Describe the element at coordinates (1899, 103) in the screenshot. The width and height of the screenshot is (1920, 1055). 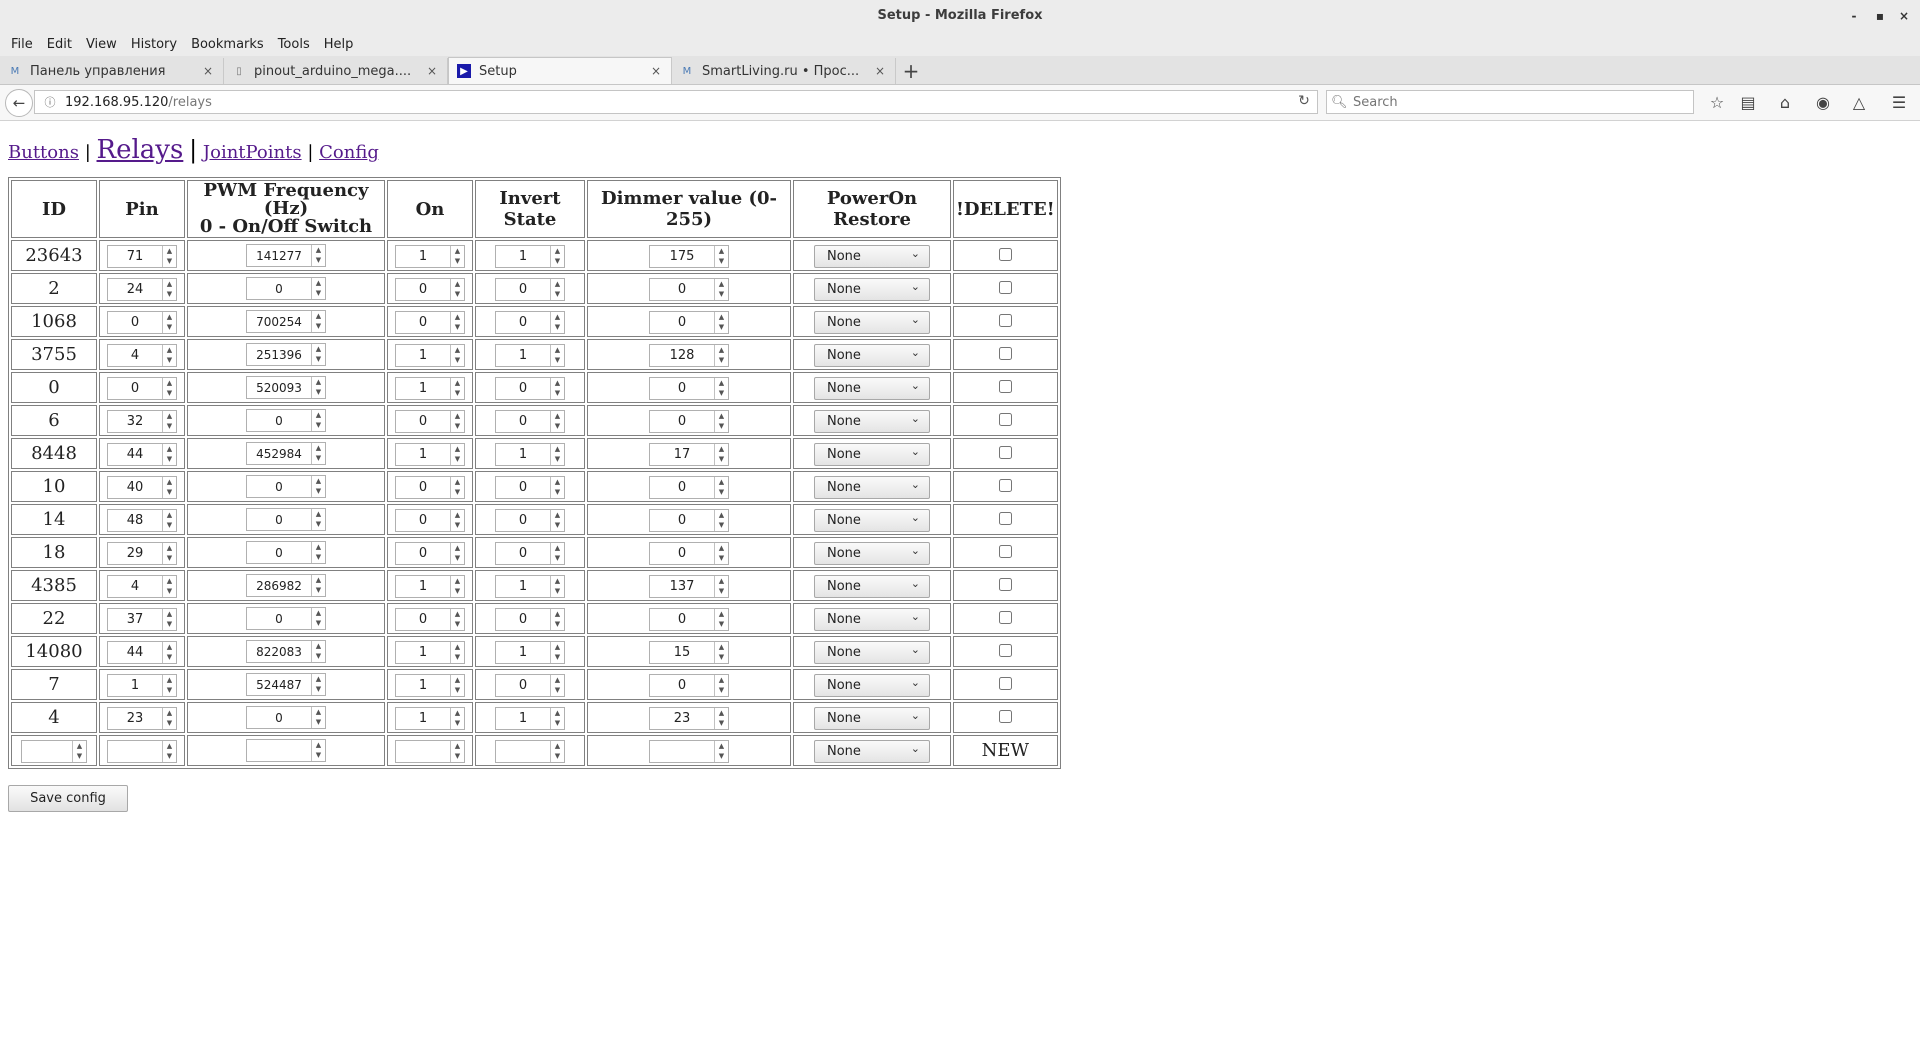
I see `hamburger-menu-icon: ☰` at that location.